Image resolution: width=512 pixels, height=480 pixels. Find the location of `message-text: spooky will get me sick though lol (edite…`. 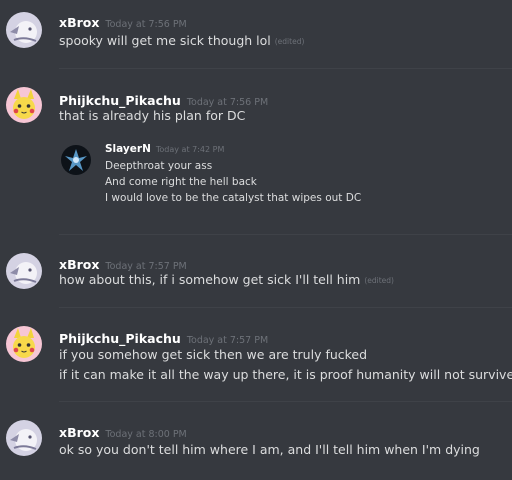

message-text: spooky will get me sick though lol (edite… is located at coordinates (182, 40).